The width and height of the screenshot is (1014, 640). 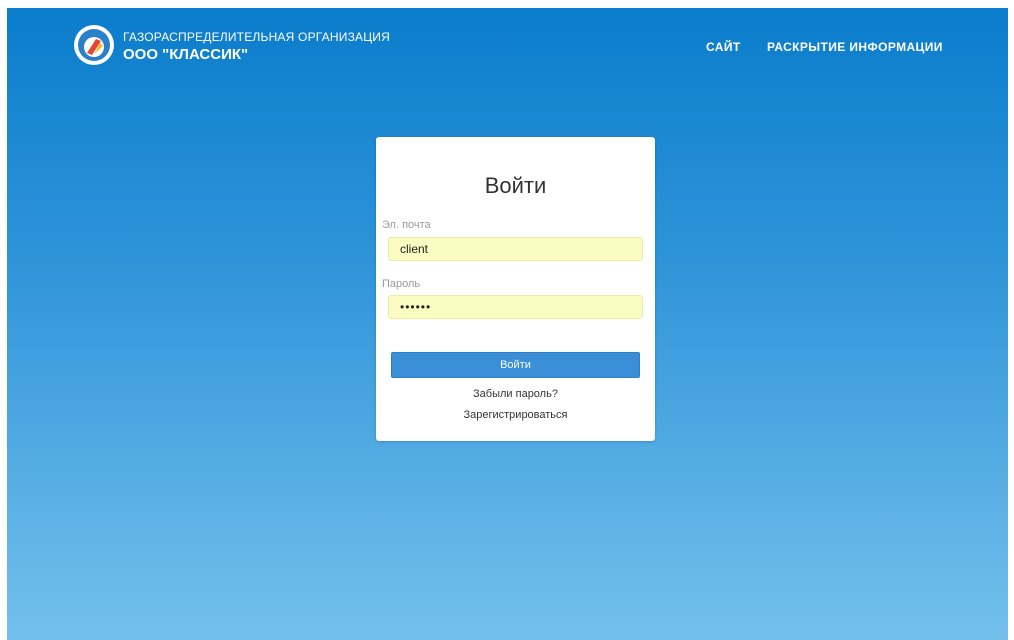 What do you see at coordinates (515, 307) in the screenshot?
I see `password-field` at bounding box center [515, 307].